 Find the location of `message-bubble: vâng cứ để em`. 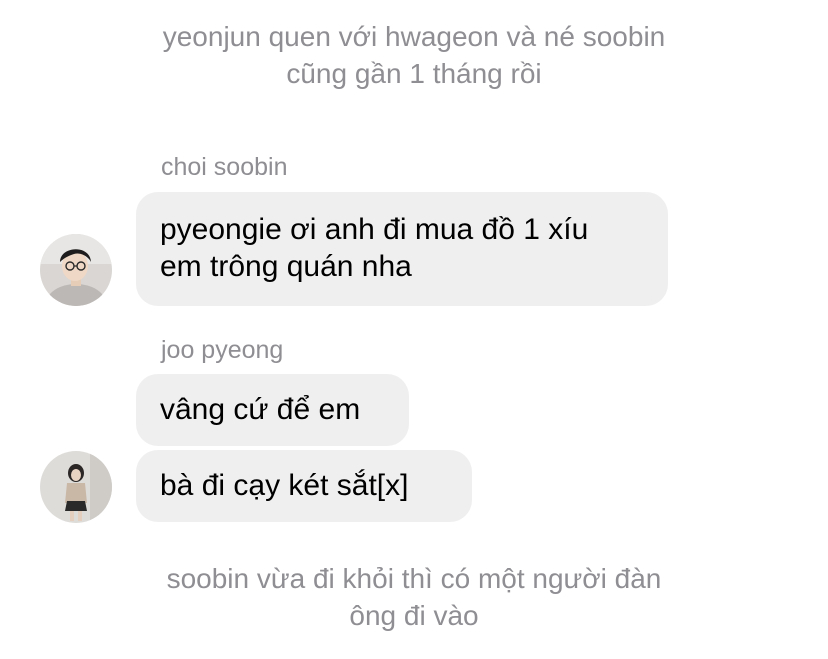

message-bubble: vâng cứ để em is located at coordinates (272, 410).